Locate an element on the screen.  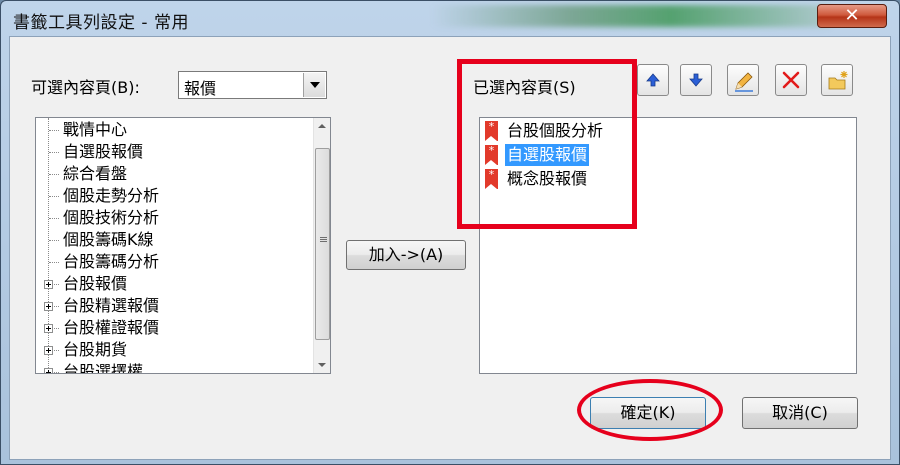
category-combo-value: 報價 is located at coordinates (200, 88).